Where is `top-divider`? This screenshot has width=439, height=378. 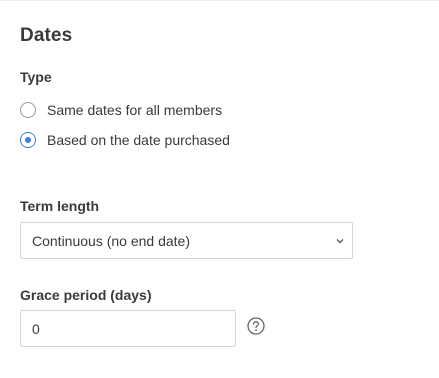 top-divider is located at coordinates (219, 0).